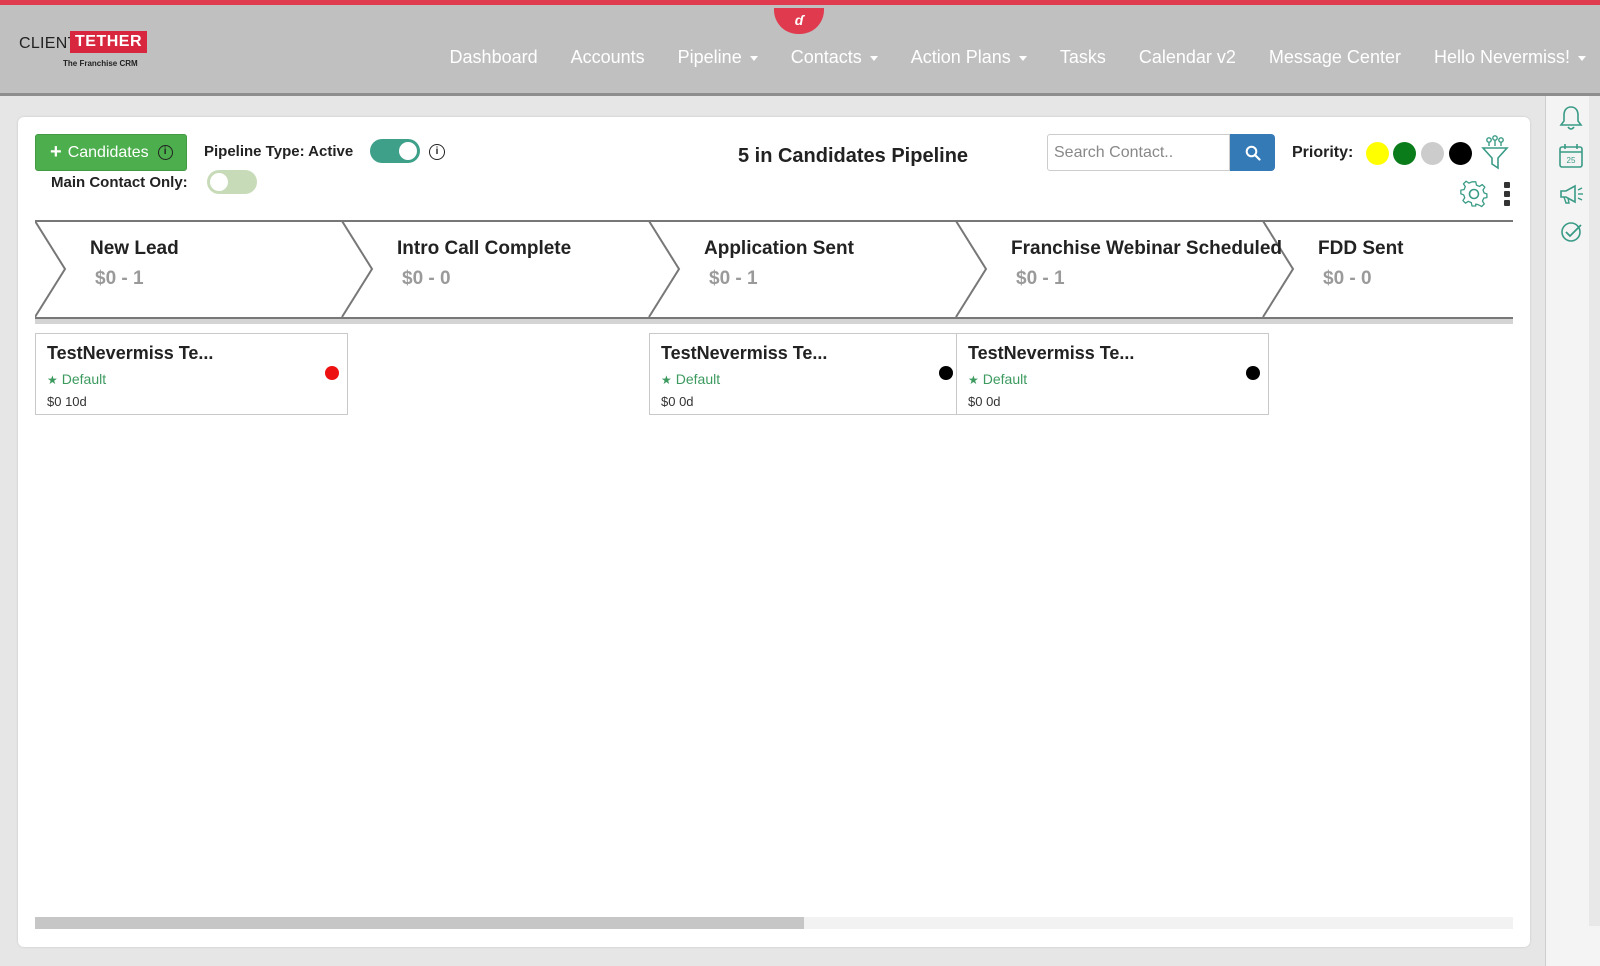 The height and width of the screenshot is (966, 1600). What do you see at coordinates (279, 151) in the screenshot?
I see `pipeline-type-label: Pipeline Type: Active` at bounding box center [279, 151].